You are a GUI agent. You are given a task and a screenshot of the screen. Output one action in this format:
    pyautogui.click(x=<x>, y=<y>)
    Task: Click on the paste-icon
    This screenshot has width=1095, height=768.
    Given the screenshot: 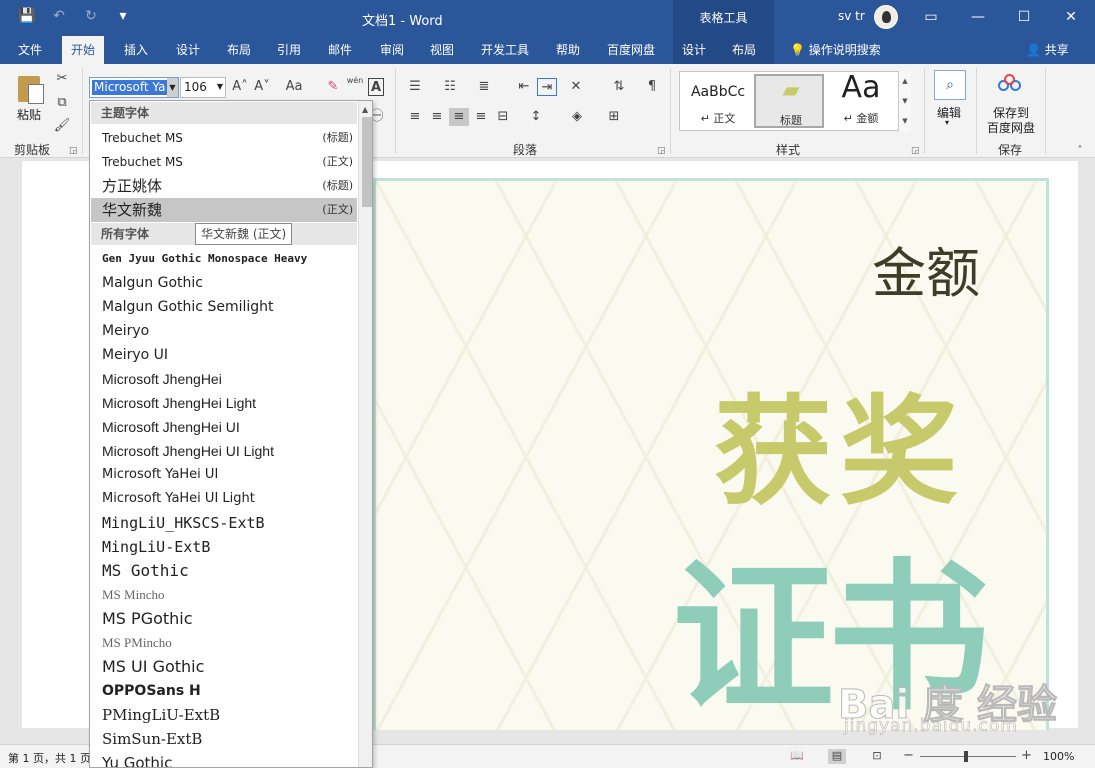 What is the action you would take?
    pyautogui.click(x=31, y=88)
    